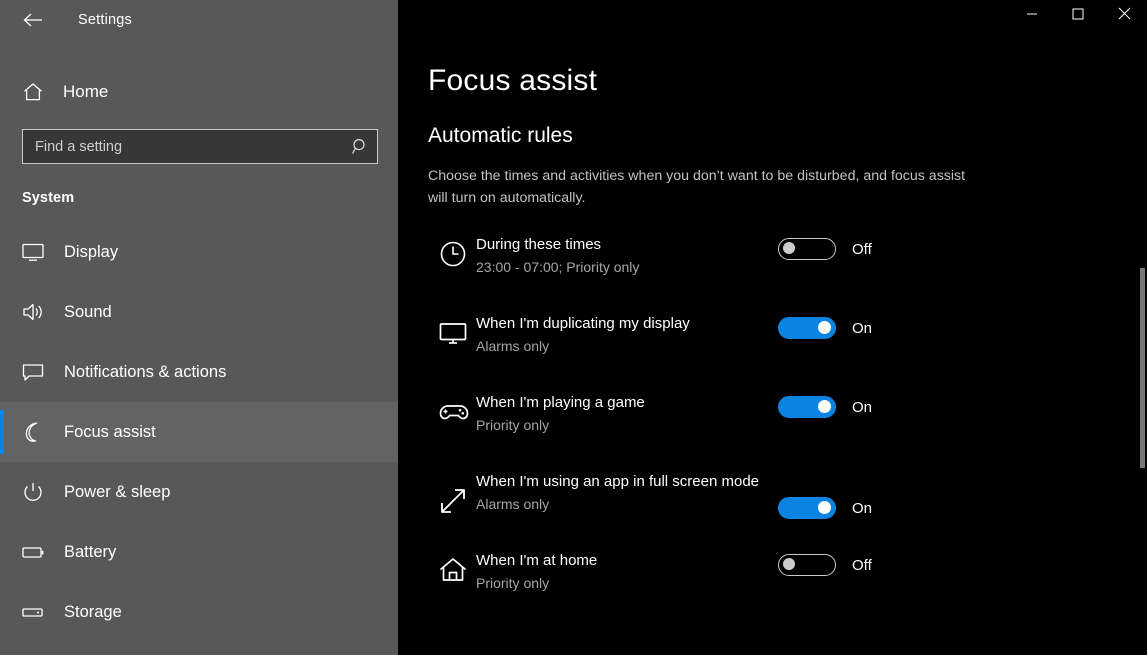 The image size is (1147, 655). I want to click on sidebar-item-home: Home, so click(199, 92).